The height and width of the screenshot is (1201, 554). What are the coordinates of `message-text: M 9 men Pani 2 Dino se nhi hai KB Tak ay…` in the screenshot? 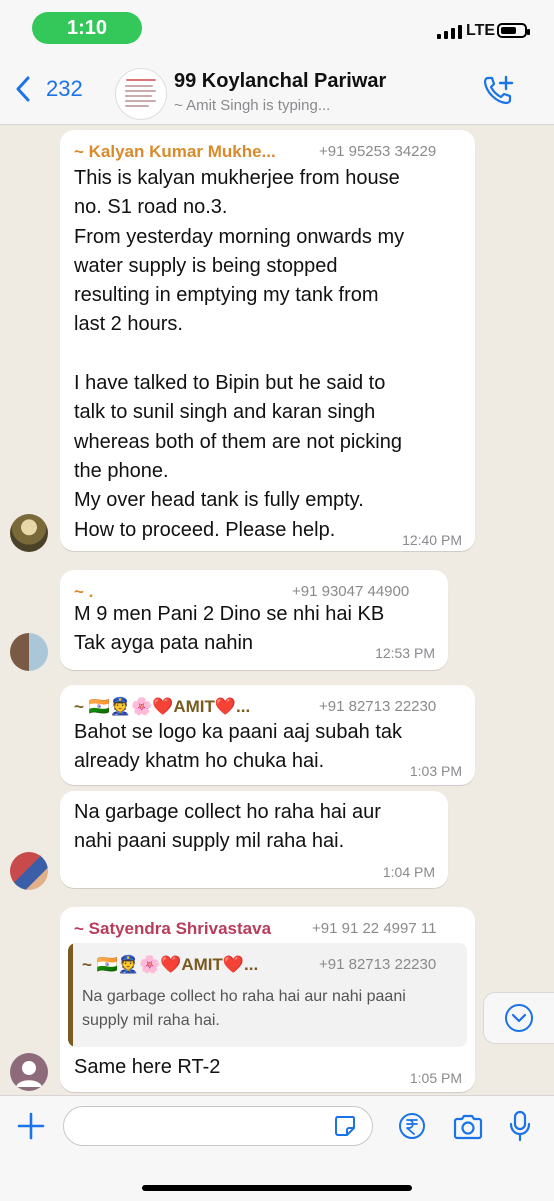 It's located at (229, 629).